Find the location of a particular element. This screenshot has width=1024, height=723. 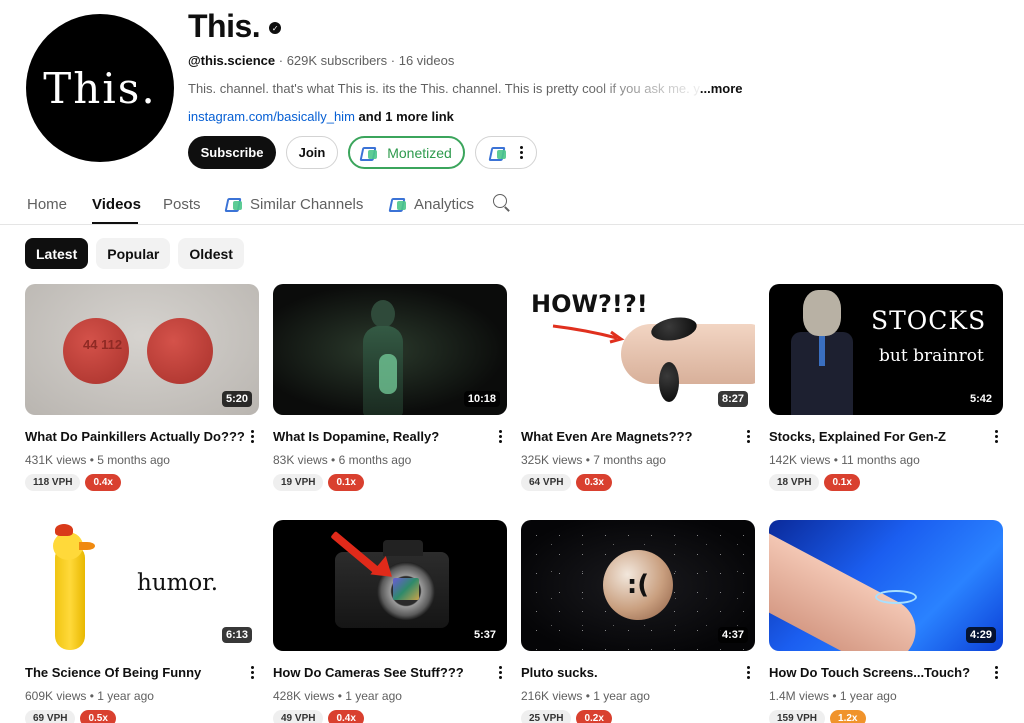

video-thumbnail: 10:18 is located at coordinates (390, 349).